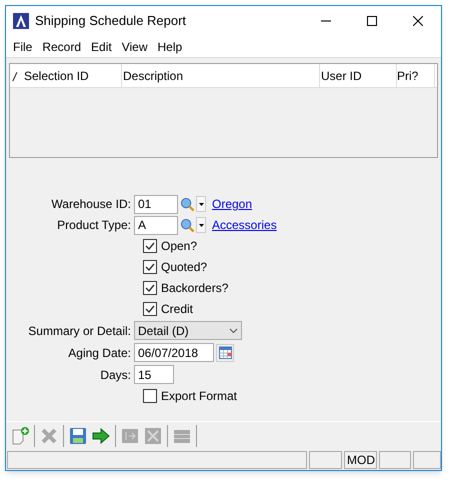 The width and height of the screenshot is (451, 481). Describe the element at coordinates (194, 288) in the screenshot. I see `checkbox-label: Backorders?` at that location.